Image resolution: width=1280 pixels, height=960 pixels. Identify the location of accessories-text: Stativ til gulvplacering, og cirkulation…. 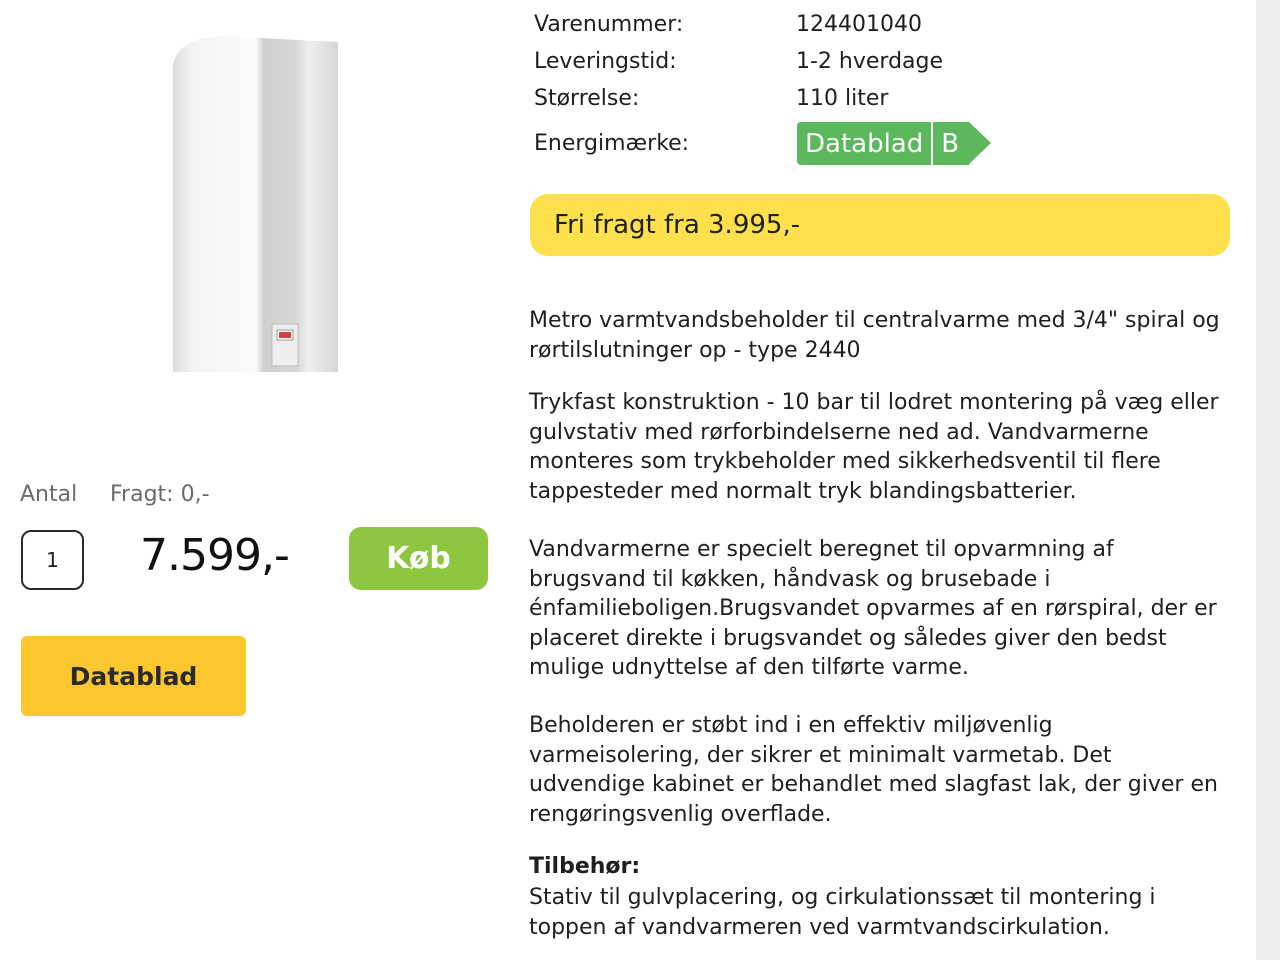
(842, 912).